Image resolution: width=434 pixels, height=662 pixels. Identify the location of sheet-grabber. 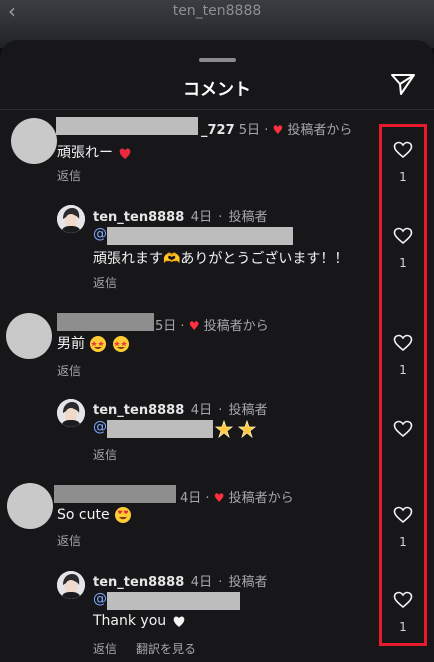
(217, 60).